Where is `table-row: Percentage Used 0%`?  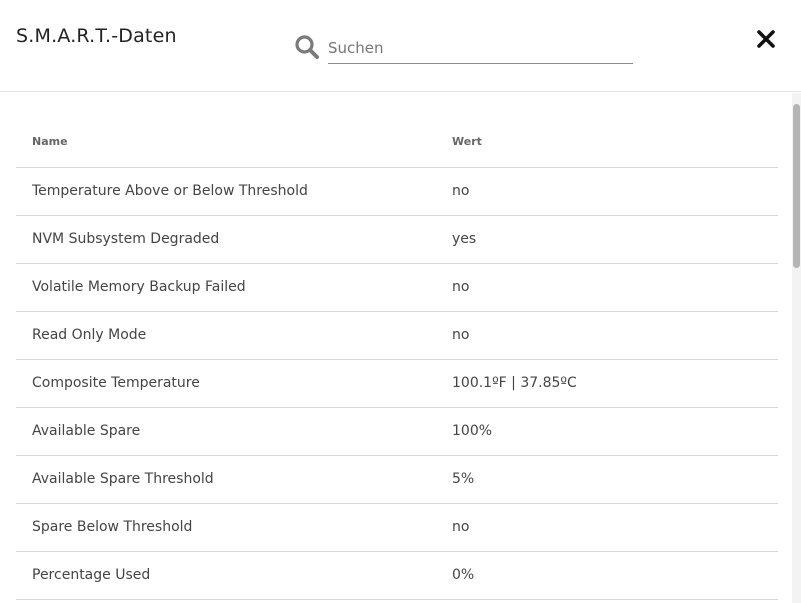
table-row: Percentage Used 0% is located at coordinates (397, 575).